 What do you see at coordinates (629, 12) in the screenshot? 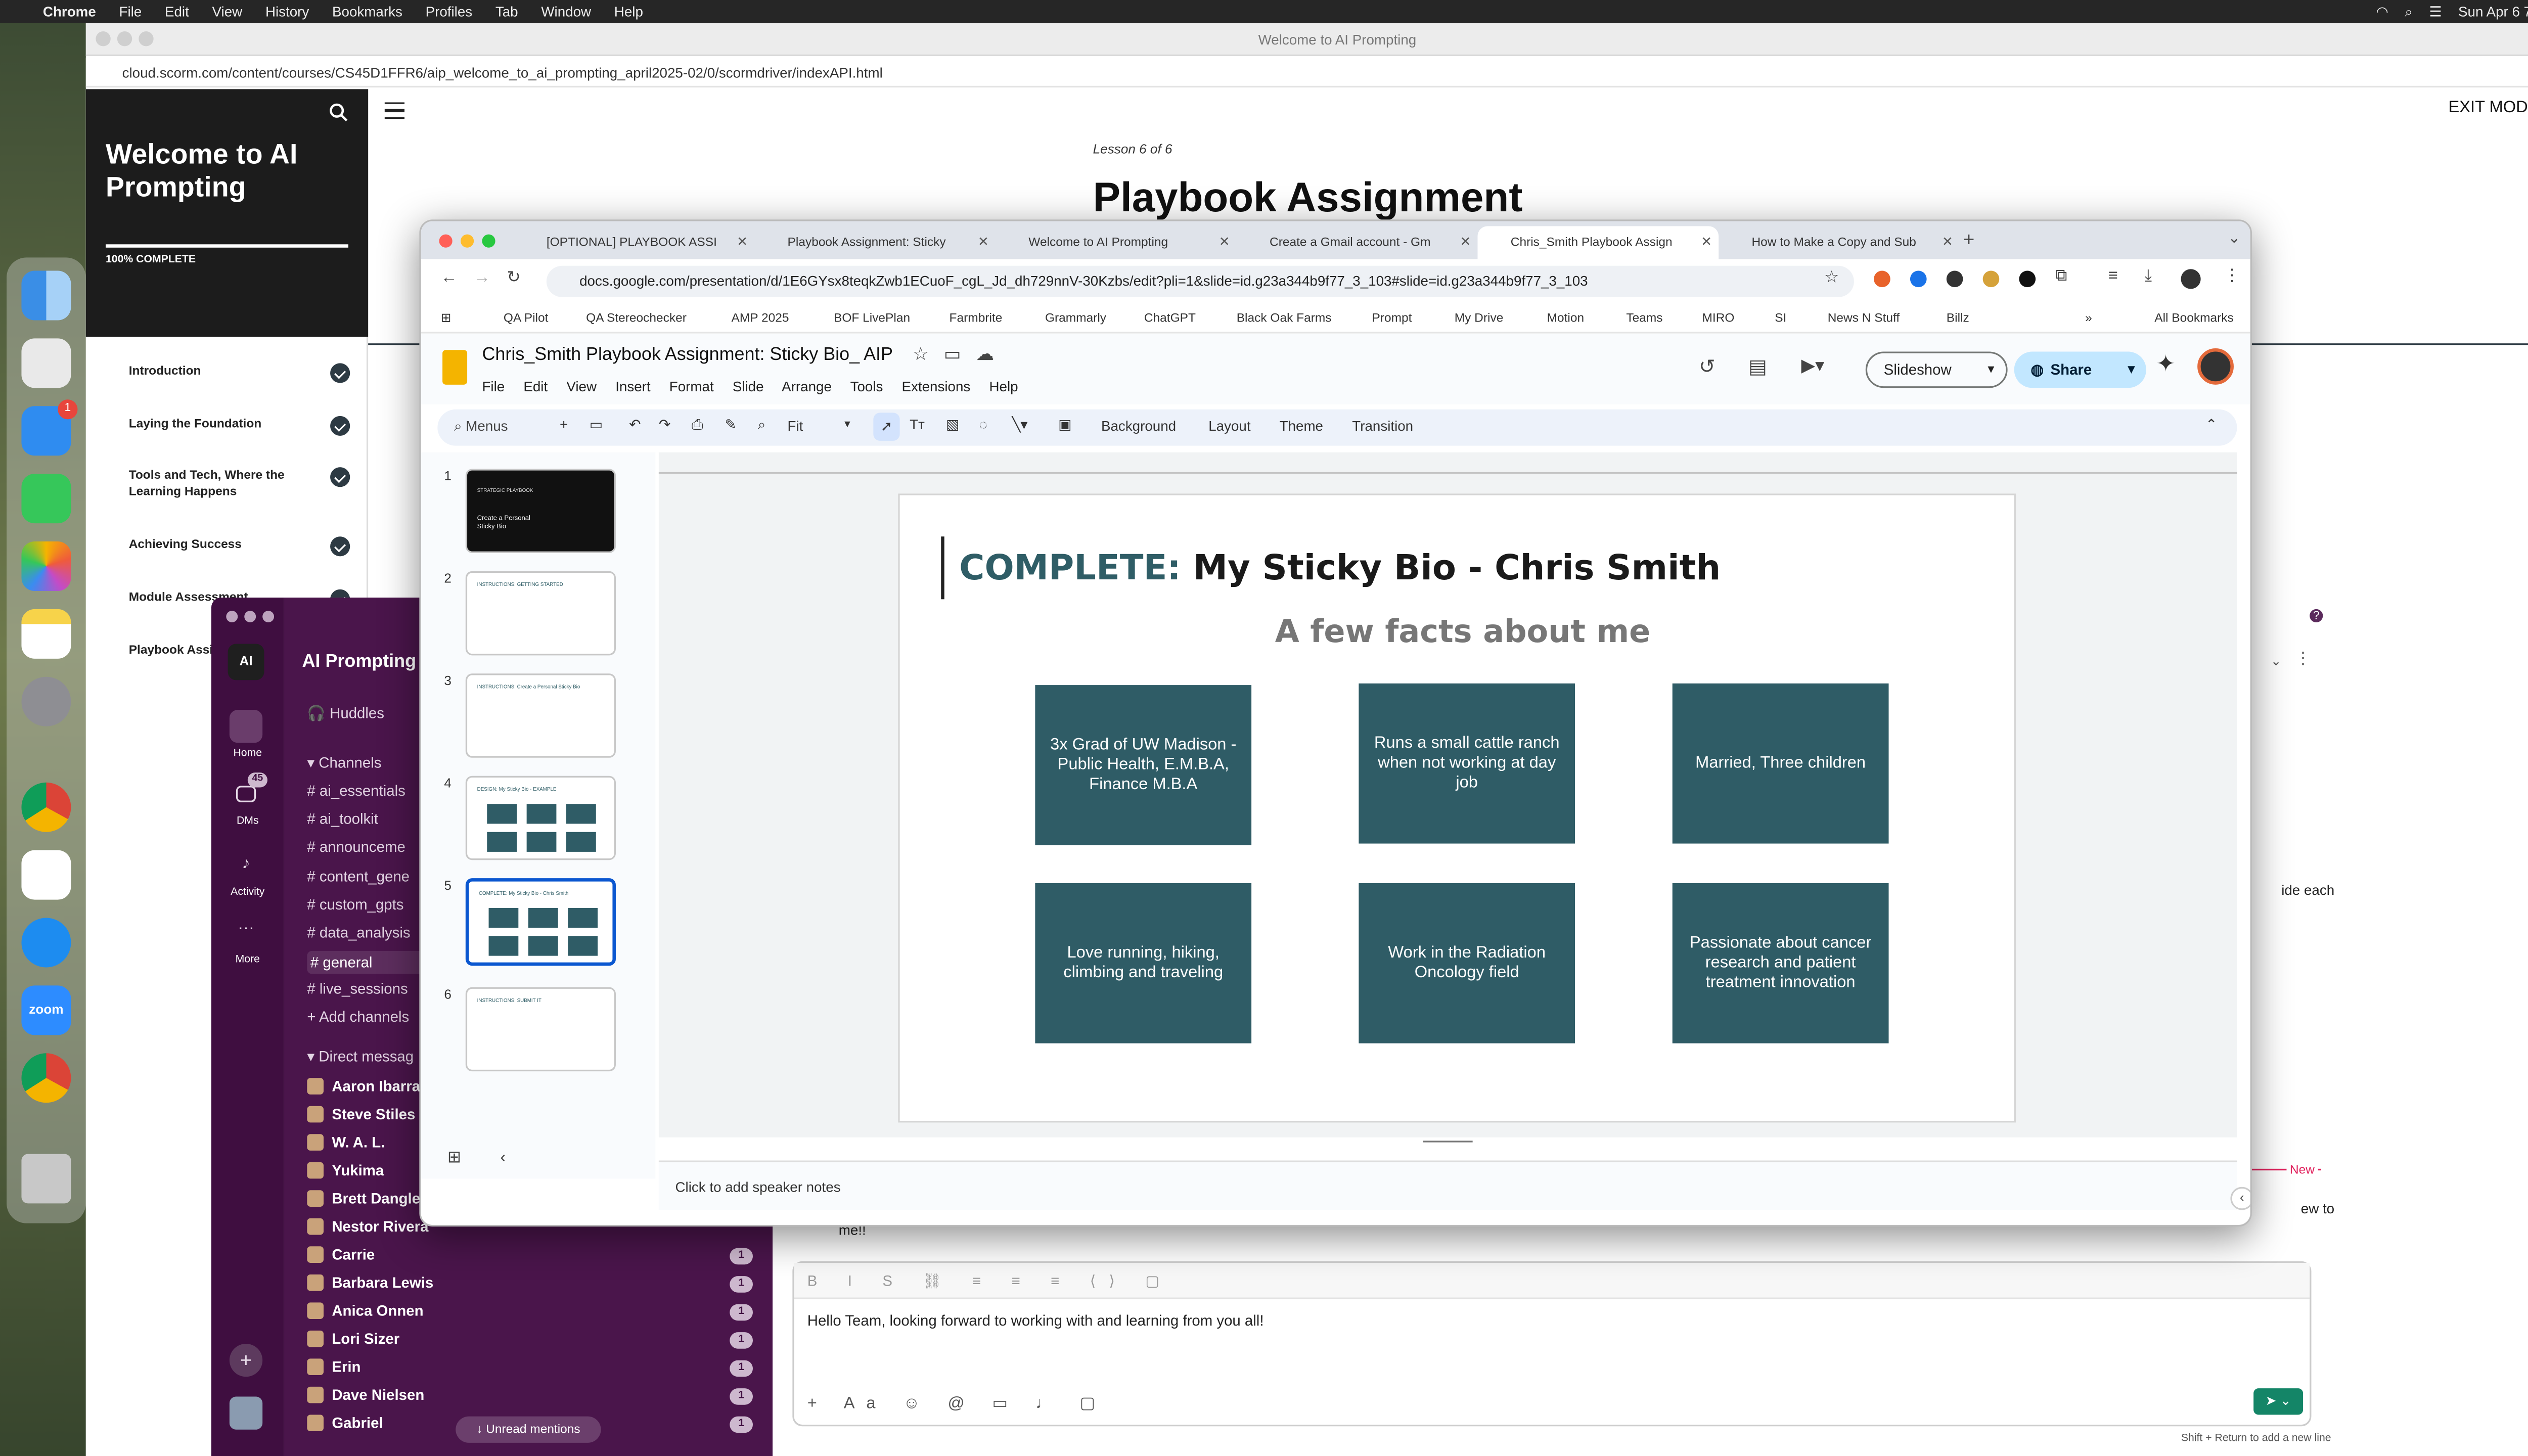
I see `menu-help: Help` at bounding box center [629, 12].